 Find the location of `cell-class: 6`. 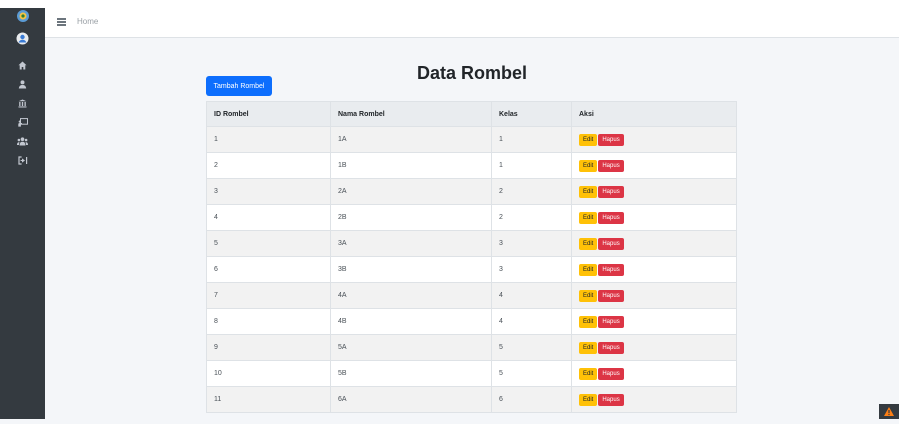

cell-class: 6 is located at coordinates (531, 399).